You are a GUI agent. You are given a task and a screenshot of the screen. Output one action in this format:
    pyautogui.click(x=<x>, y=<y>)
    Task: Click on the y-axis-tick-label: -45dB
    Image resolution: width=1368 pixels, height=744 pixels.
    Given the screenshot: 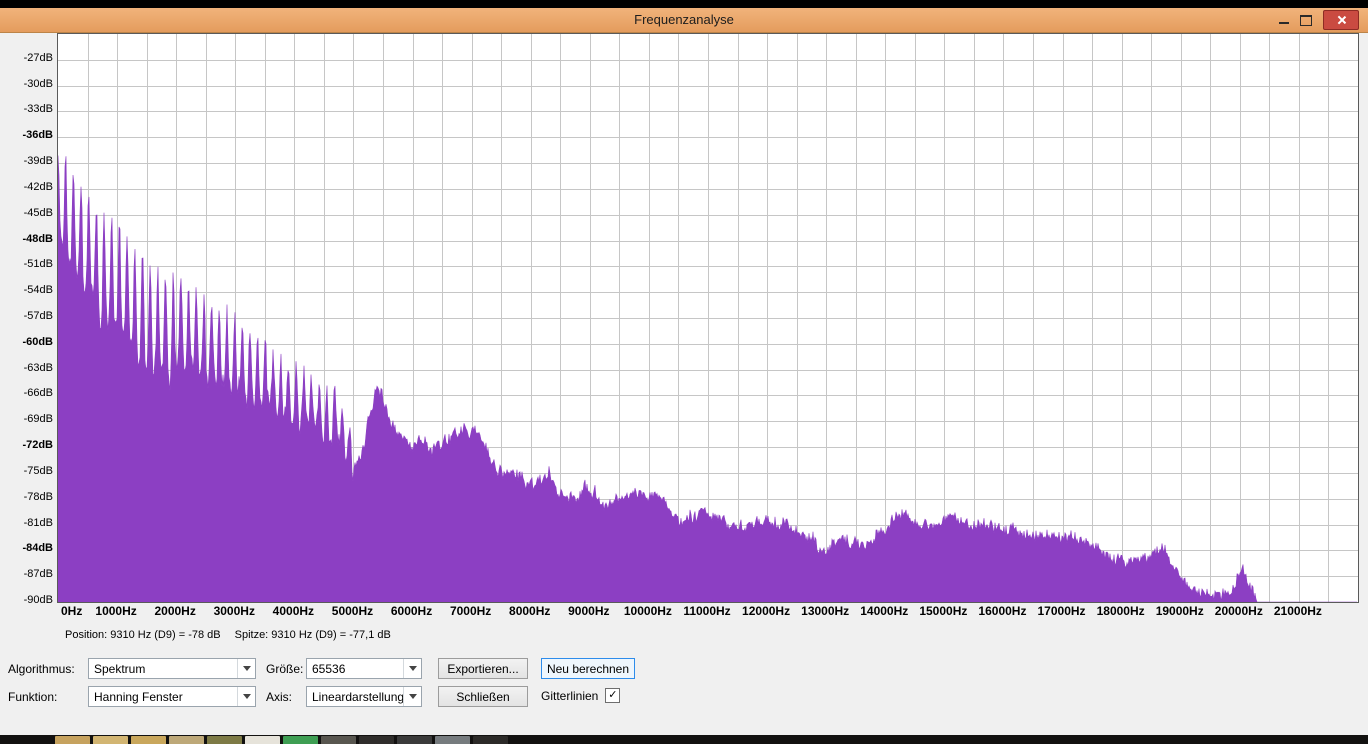 What is the action you would take?
    pyautogui.click(x=38, y=212)
    